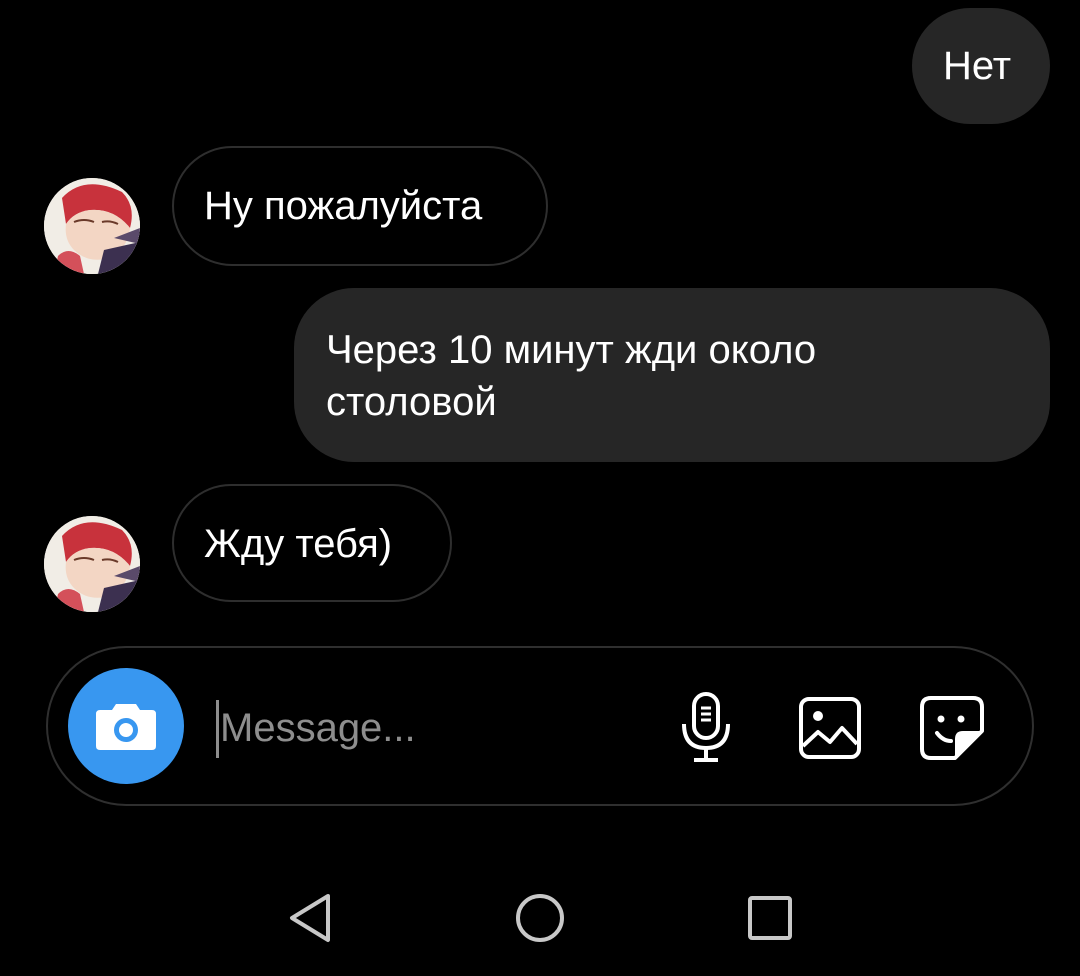 This screenshot has height=976, width=1080. What do you see at coordinates (571, 350) in the screenshot?
I see `message-text-line-1: Через 10 минут жди около` at bounding box center [571, 350].